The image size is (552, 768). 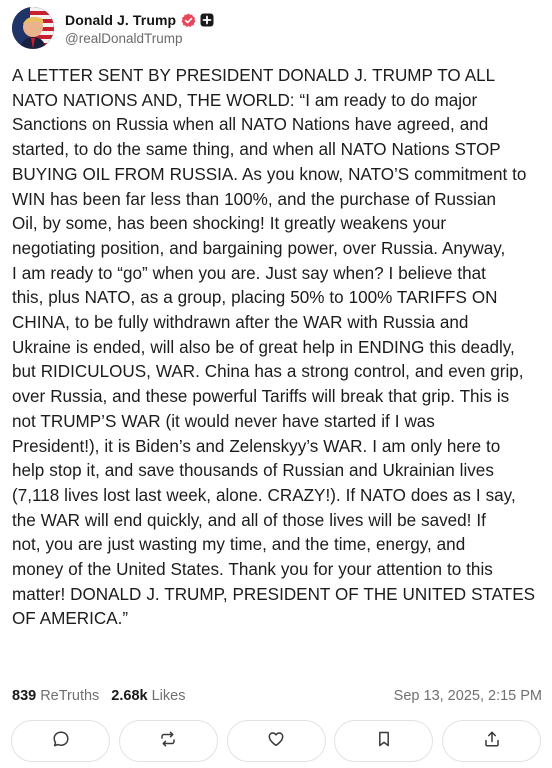 I want to click on timestamp: Sep 13, 2025, 2:15 PM, so click(x=468, y=696).